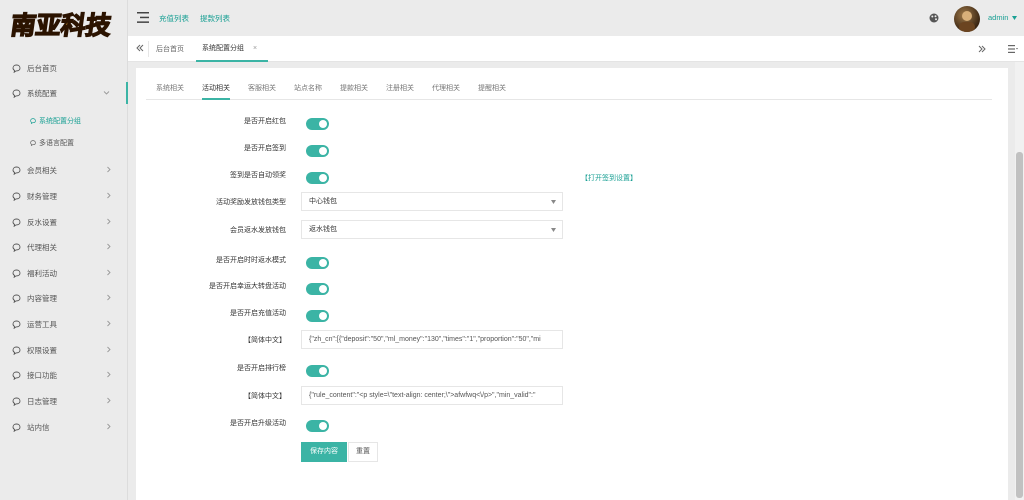  What do you see at coordinates (262, 89) in the screenshot?
I see `settings-subtab: 客服相关` at bounding box center [262, 89].